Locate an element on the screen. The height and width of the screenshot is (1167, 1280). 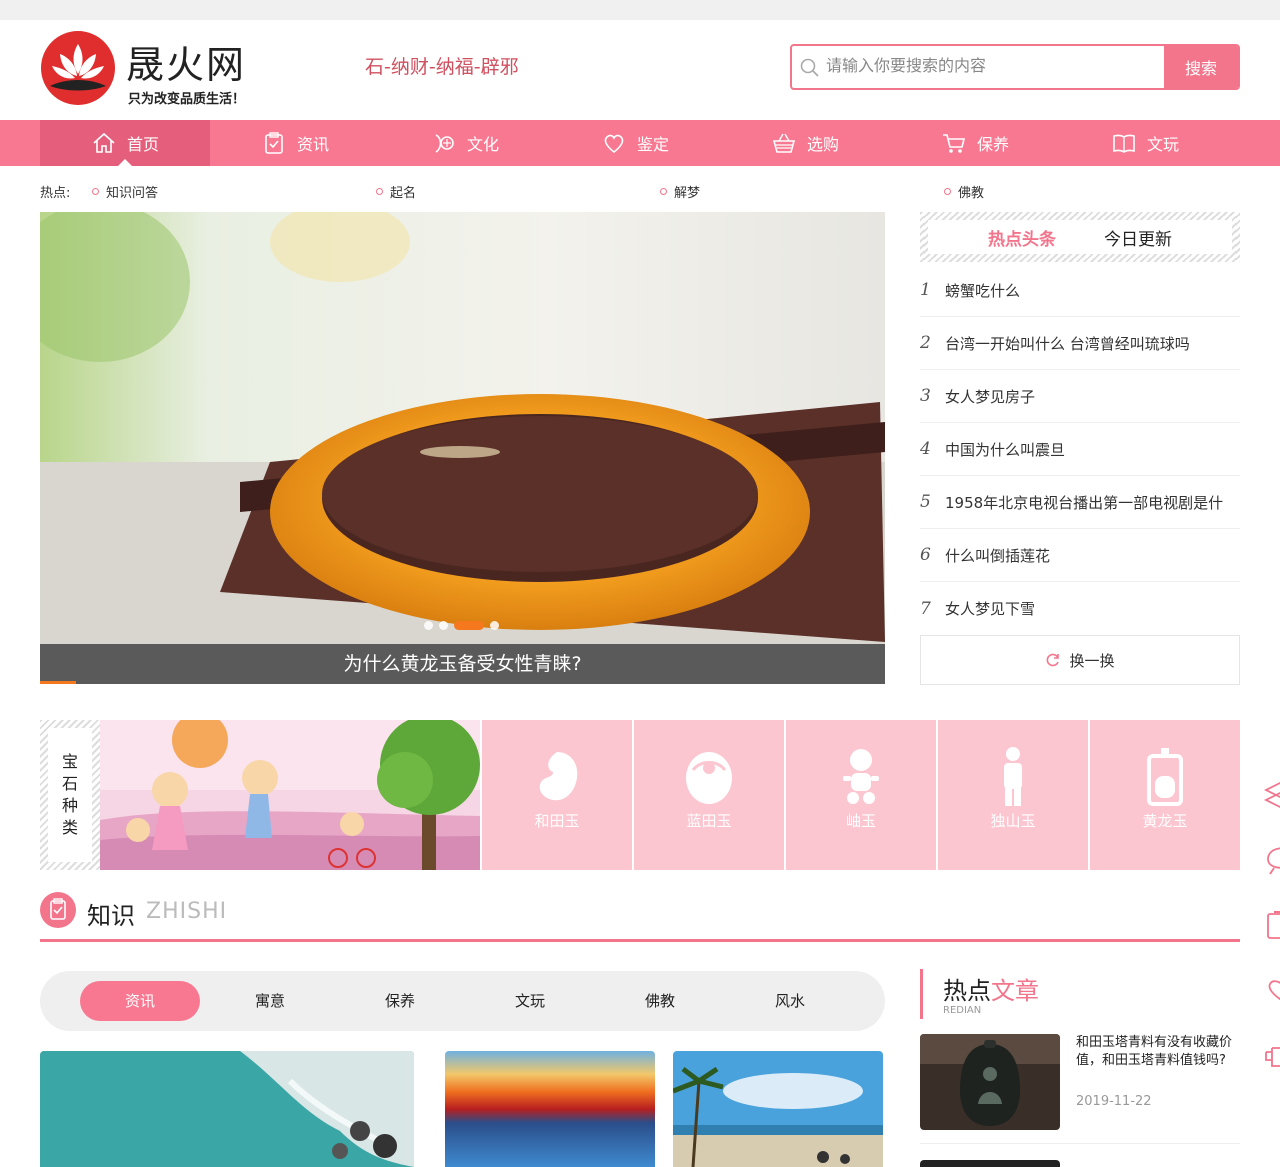
section-title-a: 热点 is located at coordinates (967, 991).